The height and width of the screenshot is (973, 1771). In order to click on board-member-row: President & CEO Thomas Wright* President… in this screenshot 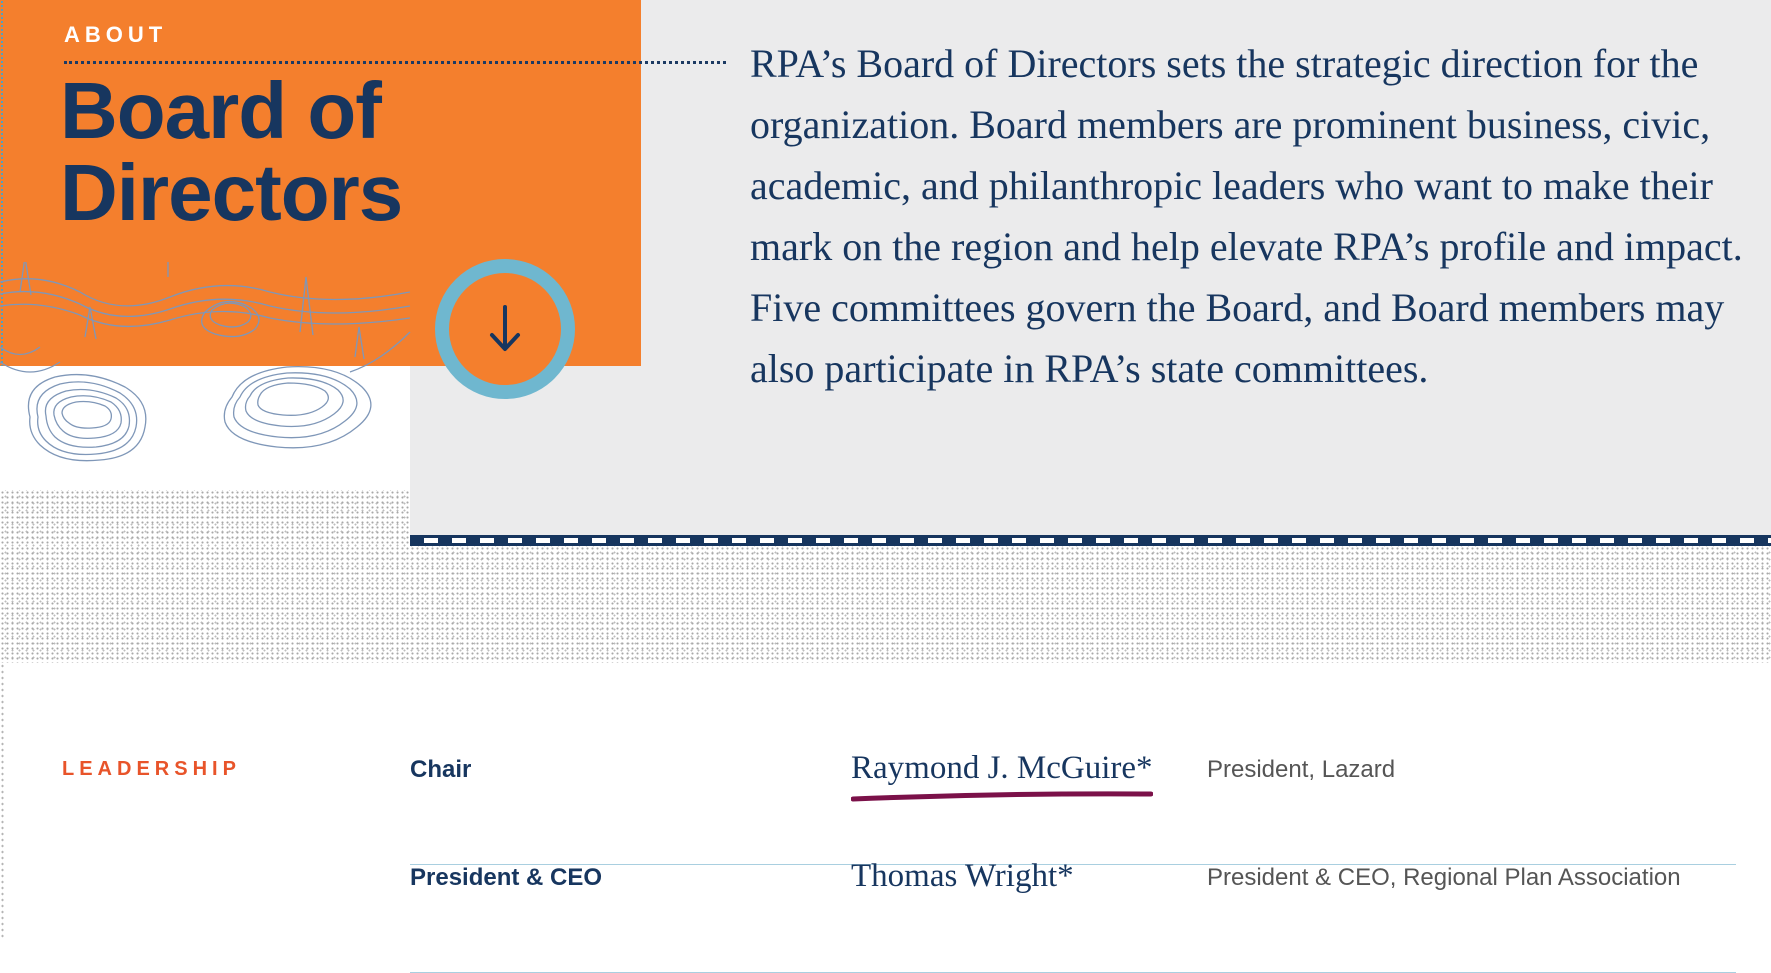, I will do `click(1073, 915)`.